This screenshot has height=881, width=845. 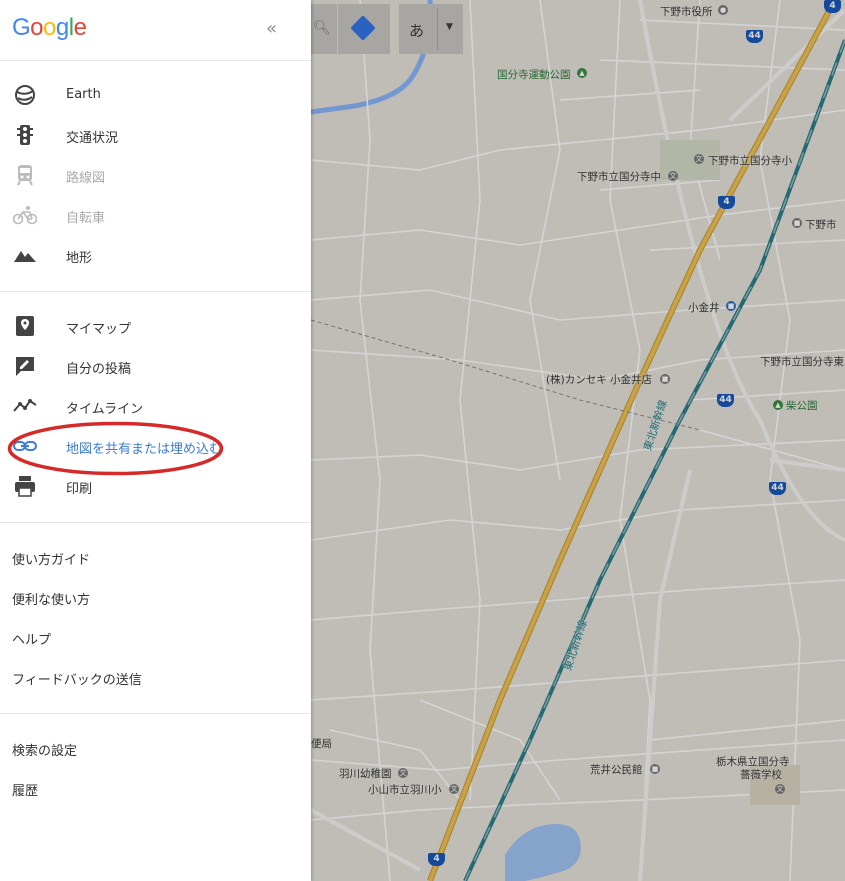 I want to click on menu-label: 自分の投稿, so click(x=99, y=369).